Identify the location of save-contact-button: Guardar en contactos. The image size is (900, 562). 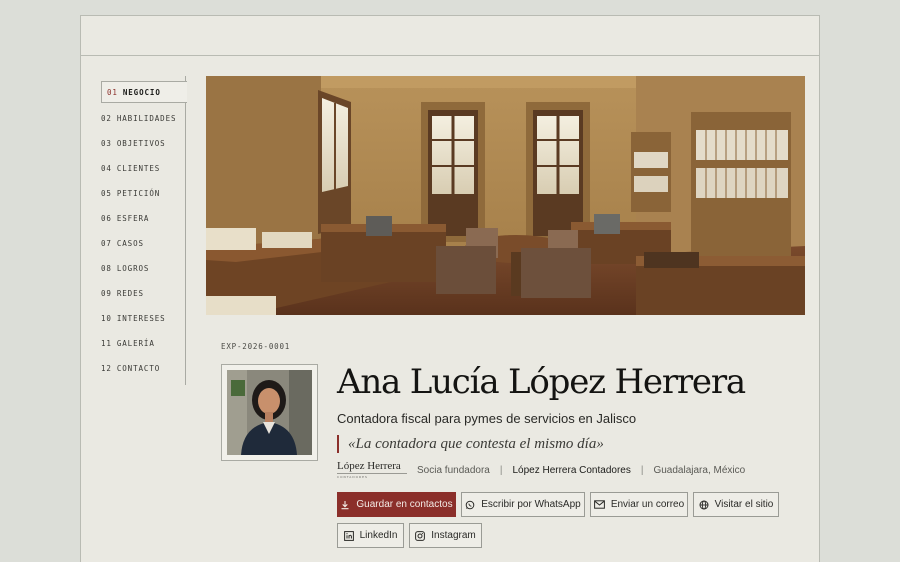
(396, 504).